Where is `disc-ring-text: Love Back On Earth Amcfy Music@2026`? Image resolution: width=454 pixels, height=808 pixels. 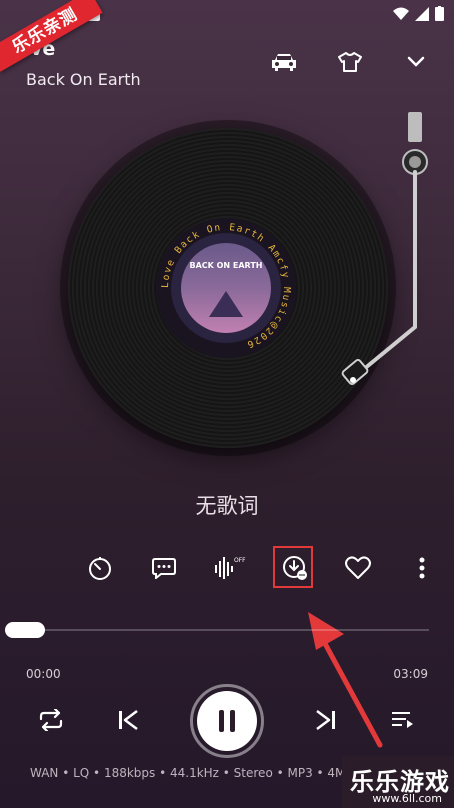
disc-ring-text: Love Back On Earth Amcfy Music@2026 is located at coordinates (226, 286).